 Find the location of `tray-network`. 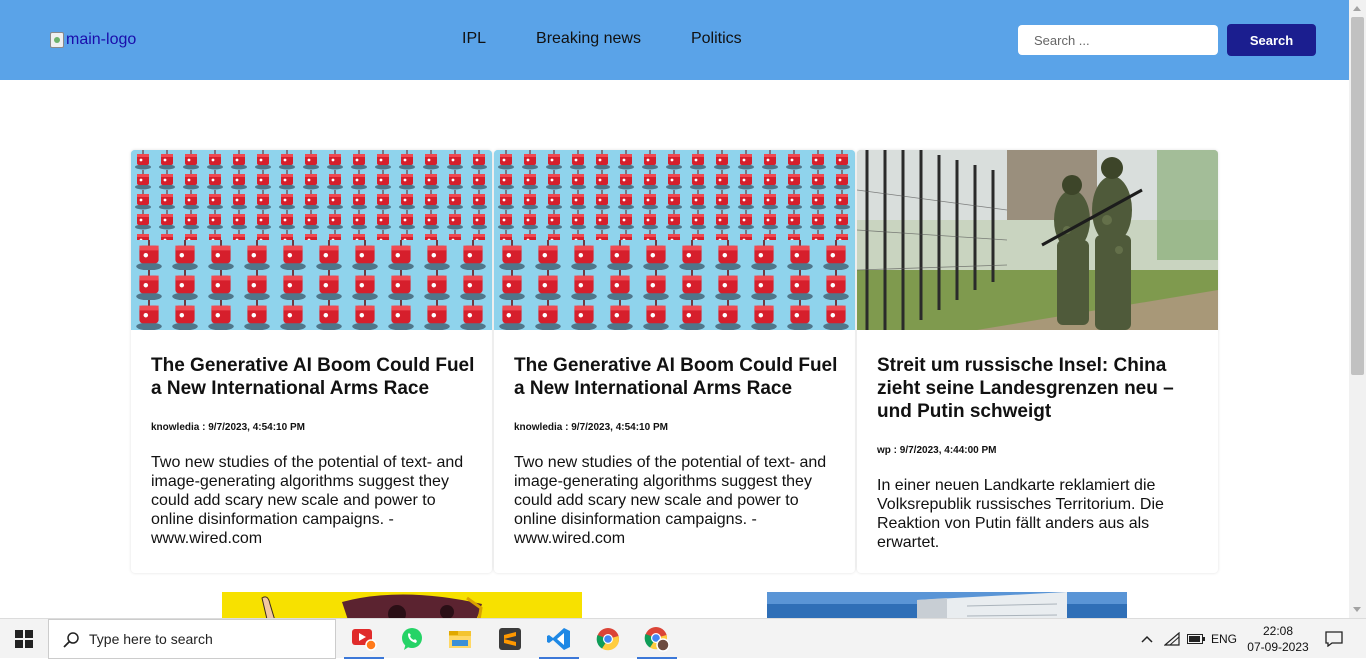

tray-network is located at coordinates (1172, 639).